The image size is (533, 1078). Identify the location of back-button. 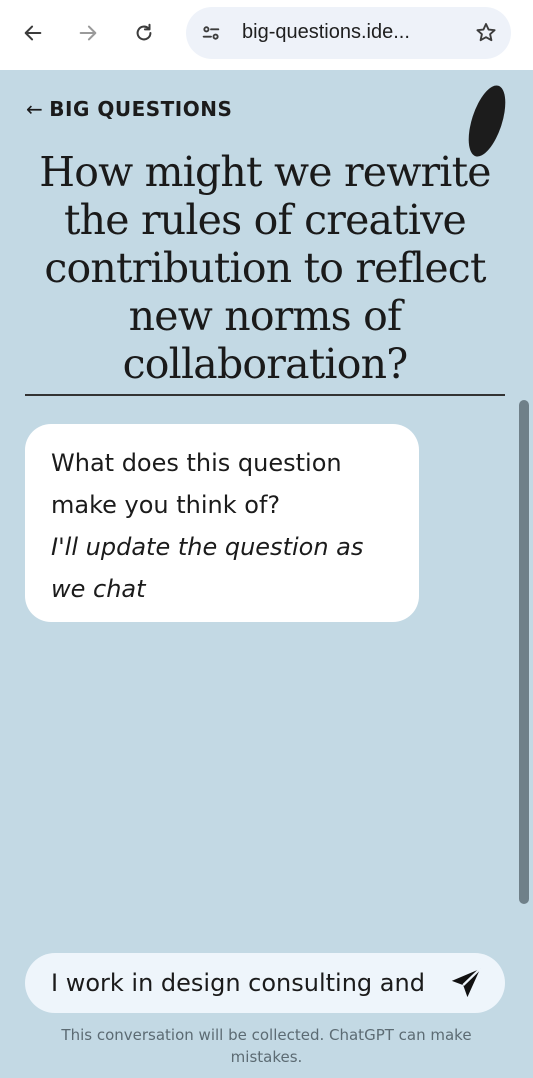
(33, 33).